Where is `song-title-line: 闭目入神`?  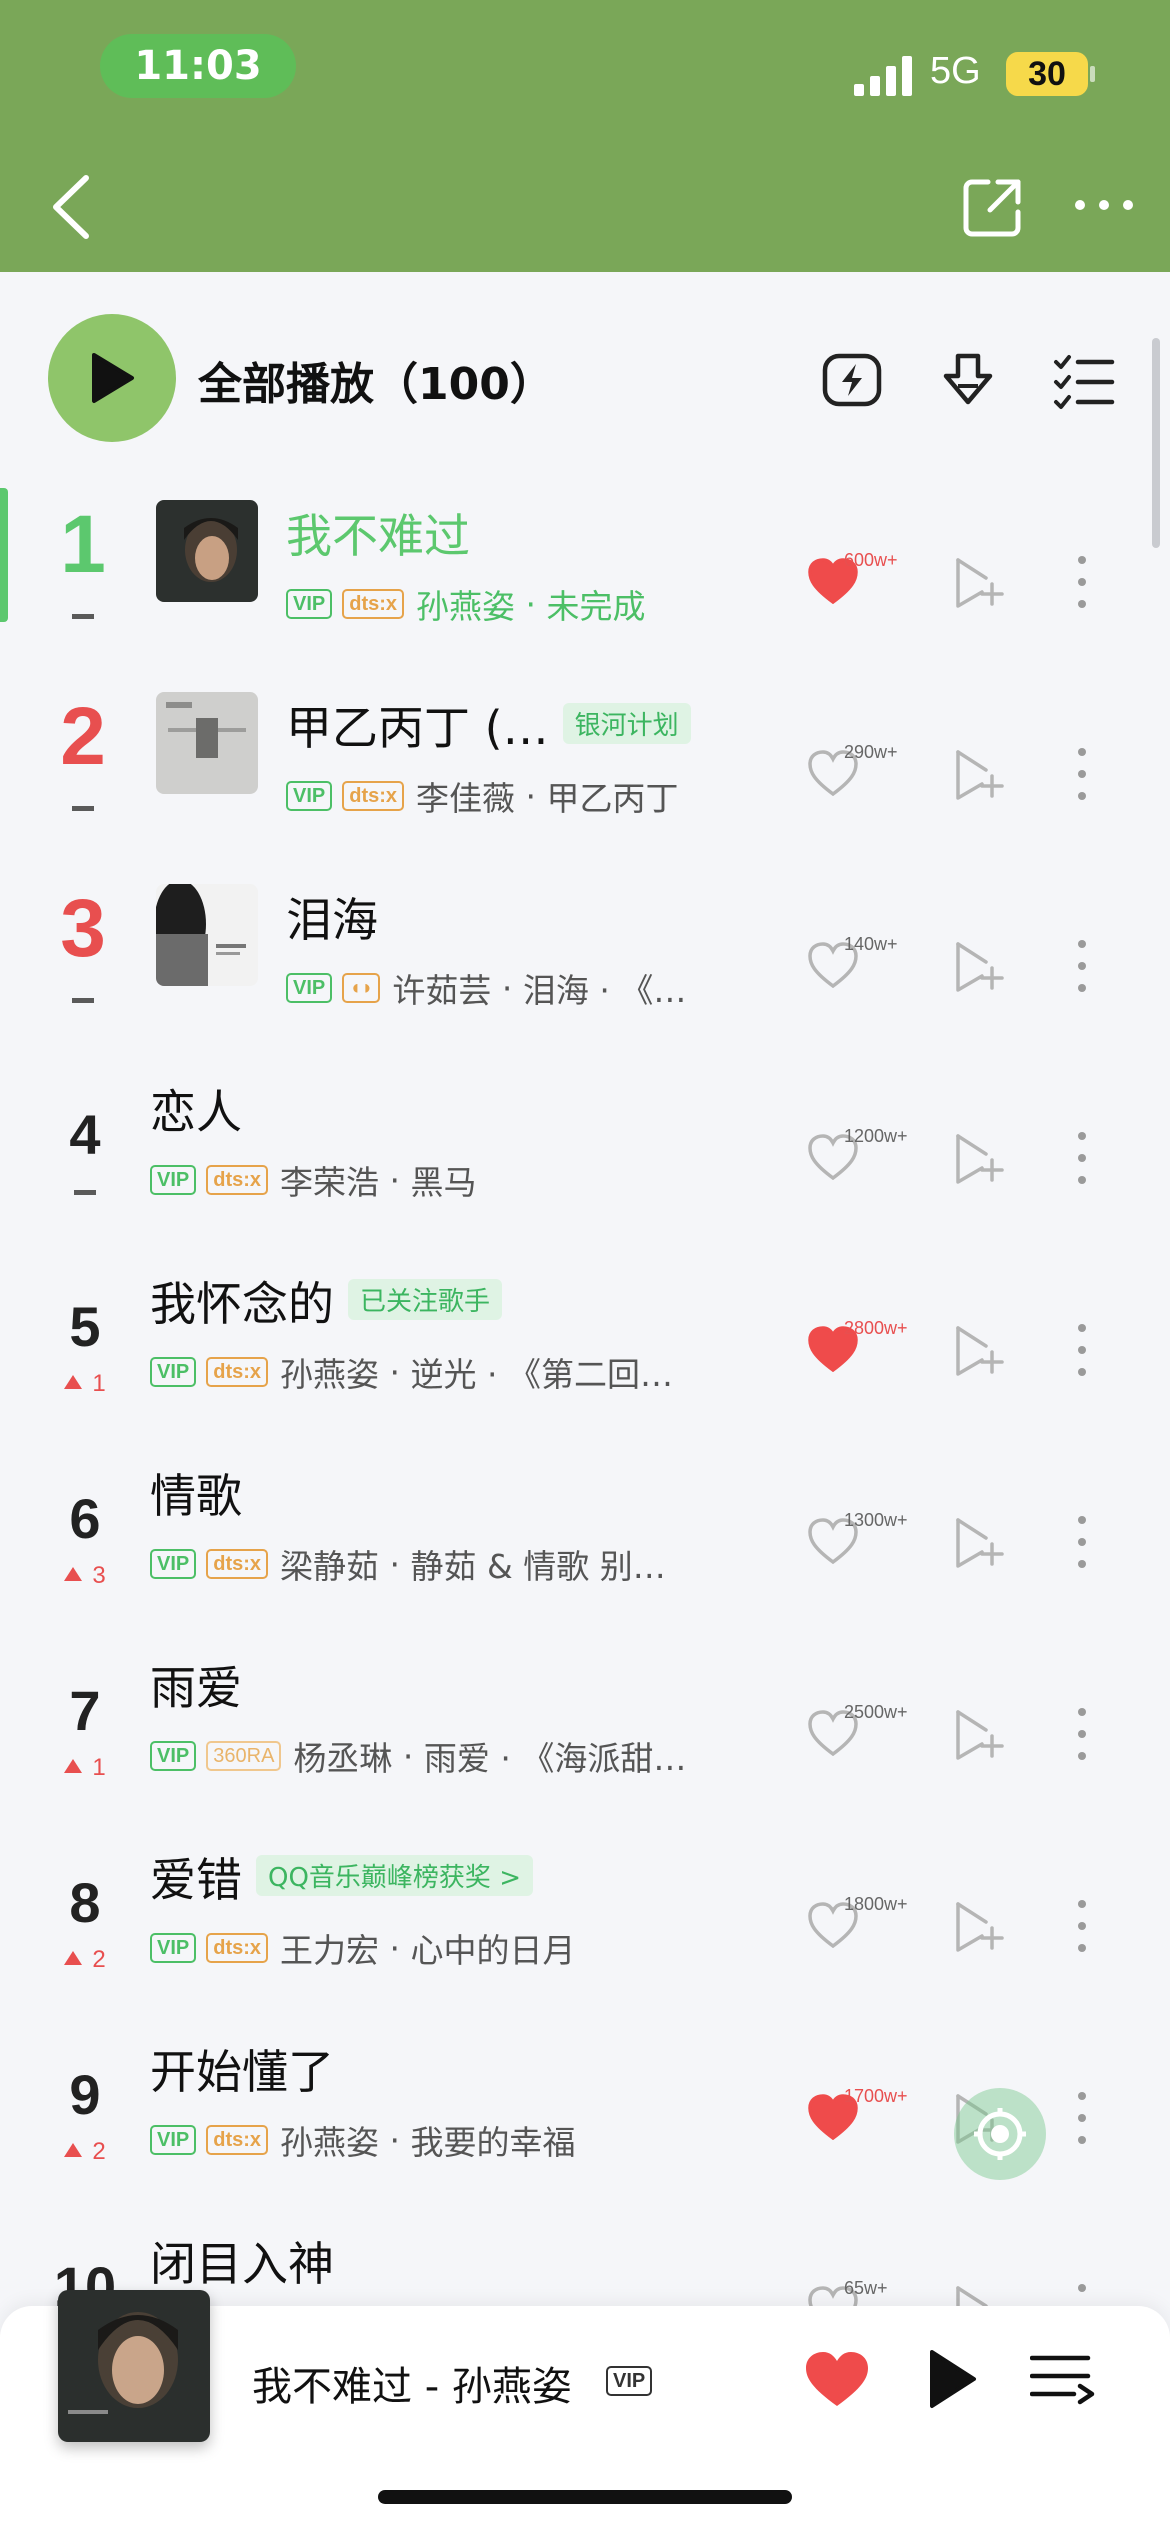
song-title-line: 闭目入神 is located at coordinates (242, 2261).